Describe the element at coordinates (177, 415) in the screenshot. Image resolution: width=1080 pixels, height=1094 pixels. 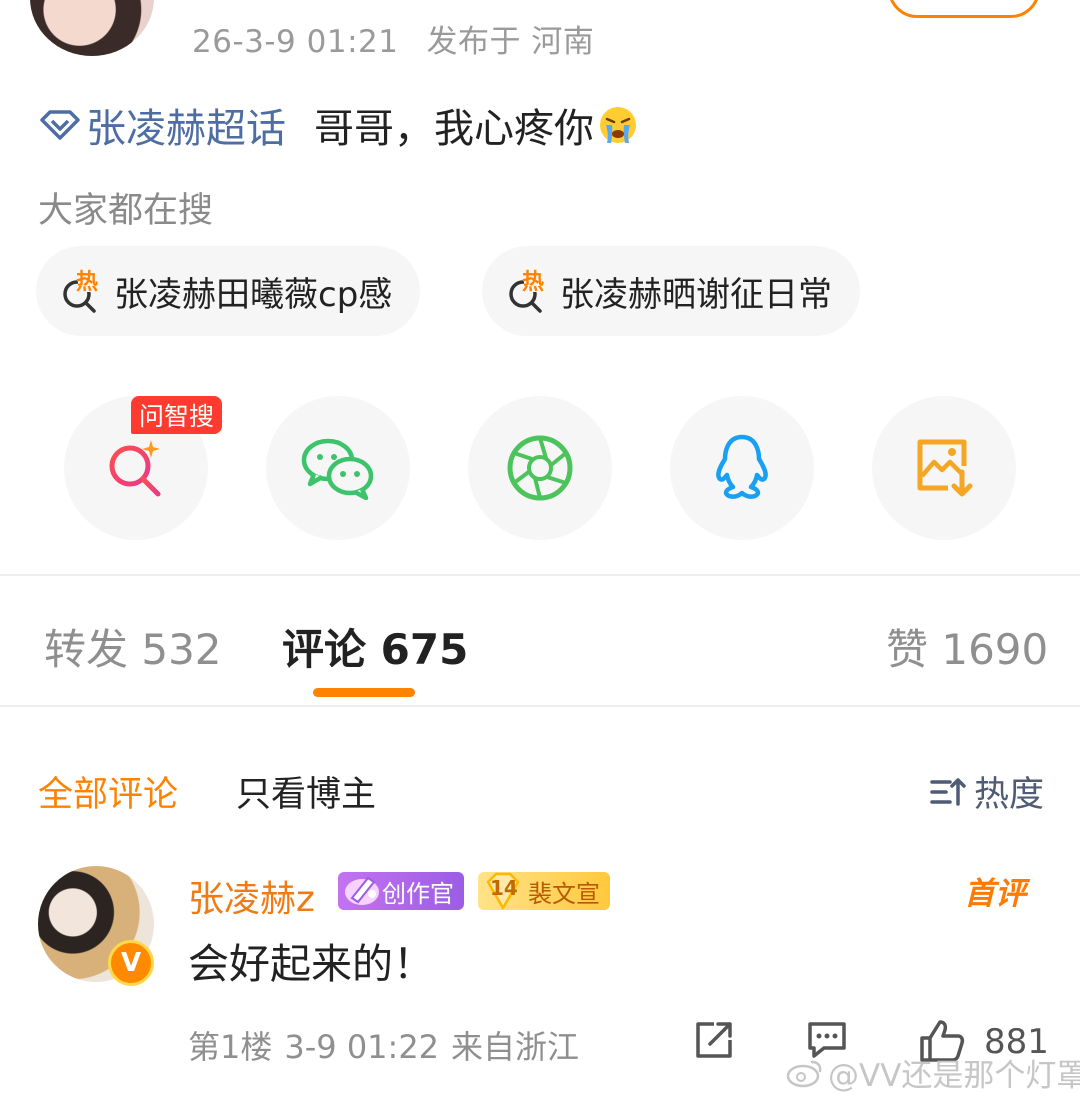
I see `ai-search-badge: 问智搜` at that location.